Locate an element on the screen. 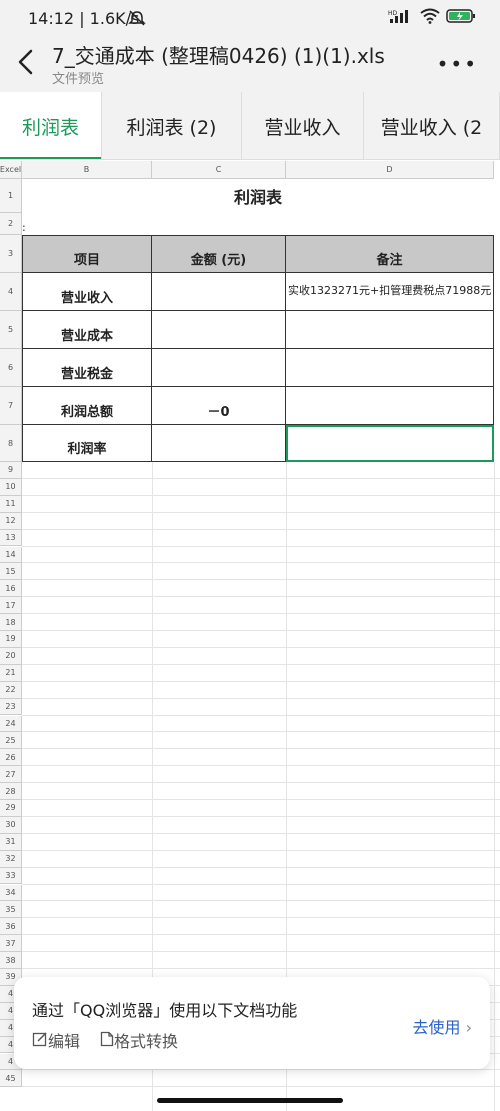 This screenshot has height=1111, width=500. convert-action: 格式转换 is located at coordinates (139, 1040).